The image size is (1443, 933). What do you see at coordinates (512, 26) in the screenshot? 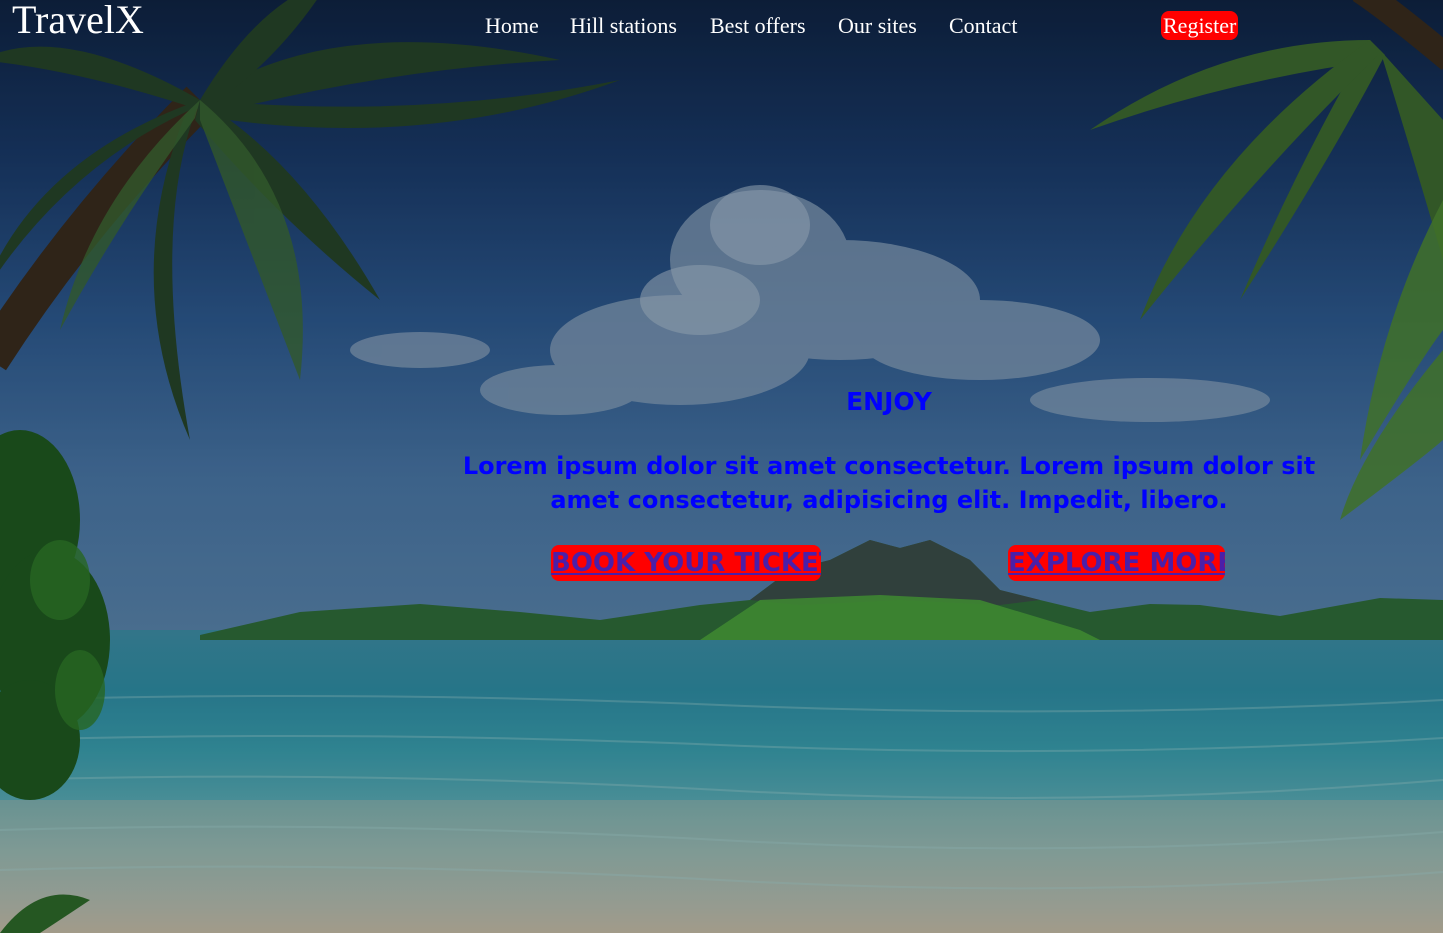
I see `nav-link-home: Home` at bounding box center [512, 26].